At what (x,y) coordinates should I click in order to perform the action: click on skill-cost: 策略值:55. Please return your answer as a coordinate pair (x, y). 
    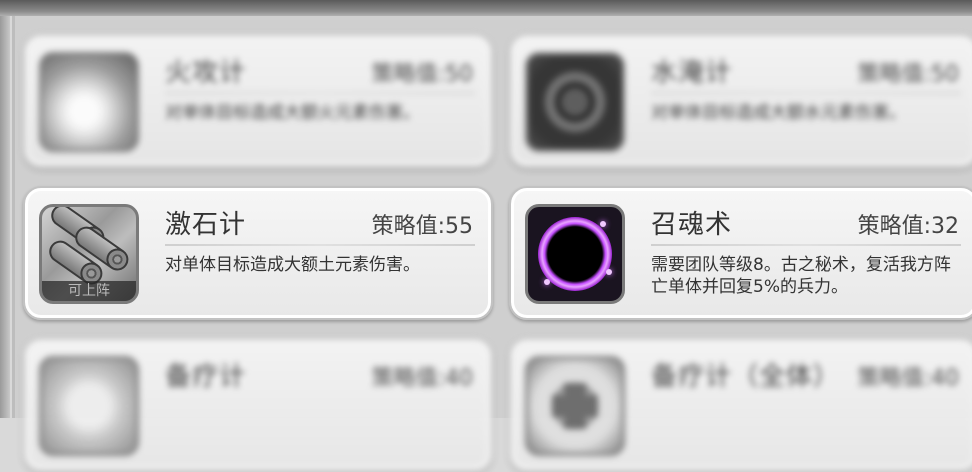
    Looking at the image, I should click on (422, 226).